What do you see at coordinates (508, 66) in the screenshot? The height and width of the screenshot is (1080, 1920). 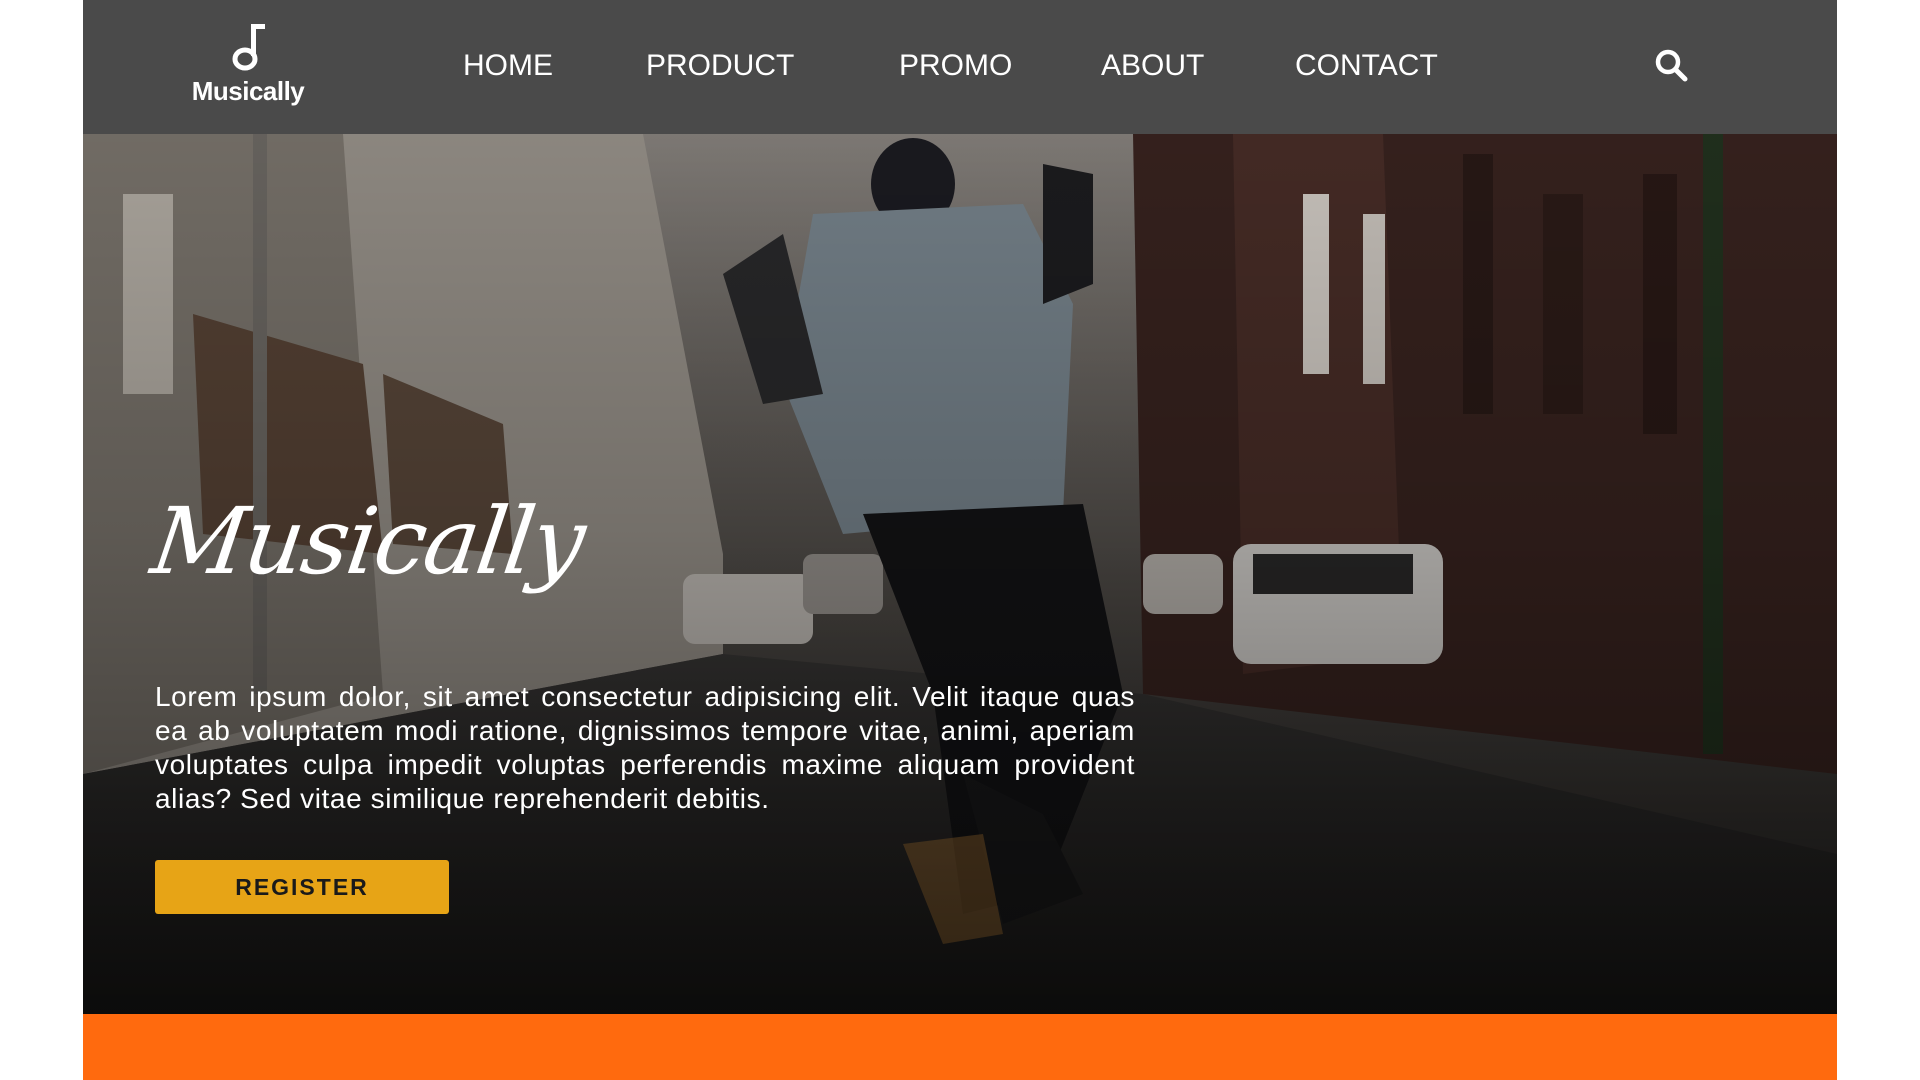 I see `nav-item-home: HOME` at bounding box center [508, 66].